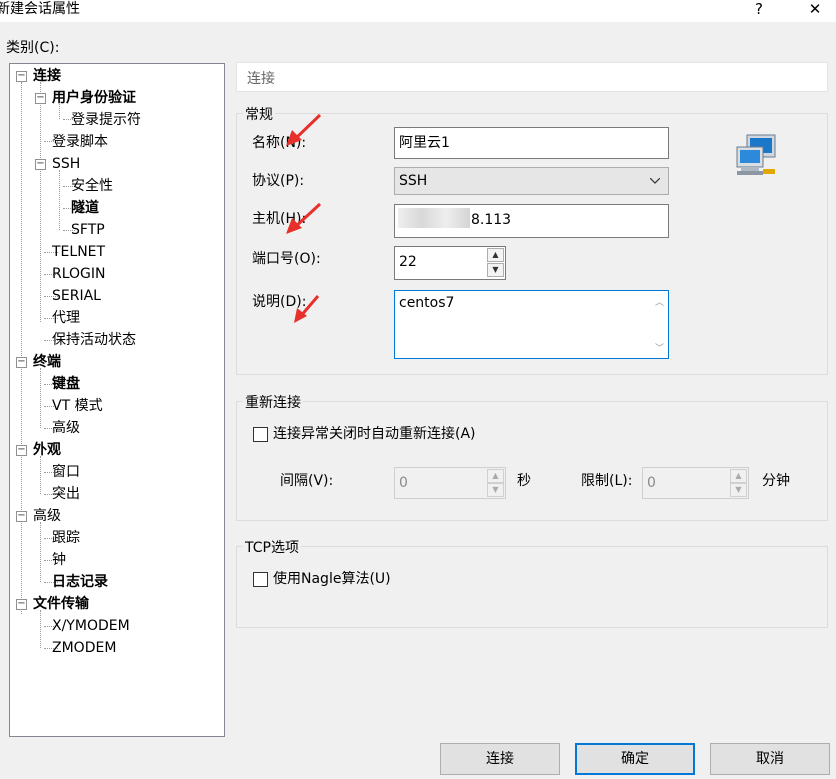 The height and width of the screenshot is (779, 836). I want to click on limit-unit: 分钟, so click(776, 481).